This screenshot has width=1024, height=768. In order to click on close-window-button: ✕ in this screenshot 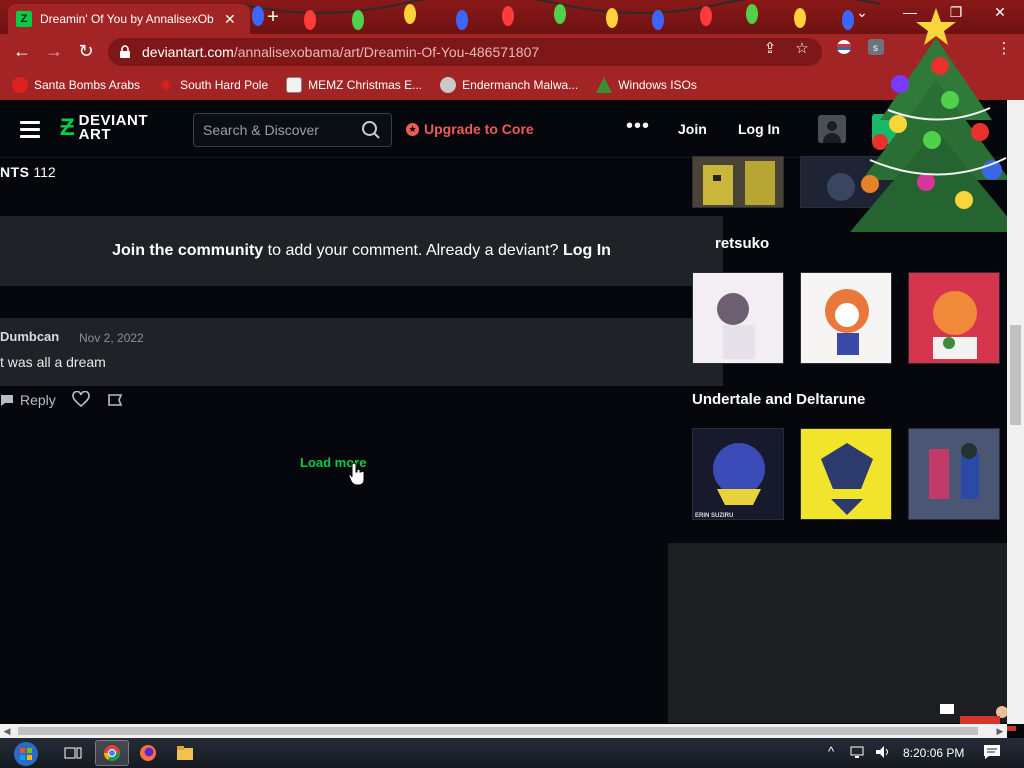, I will do `click(1000, 12)`.